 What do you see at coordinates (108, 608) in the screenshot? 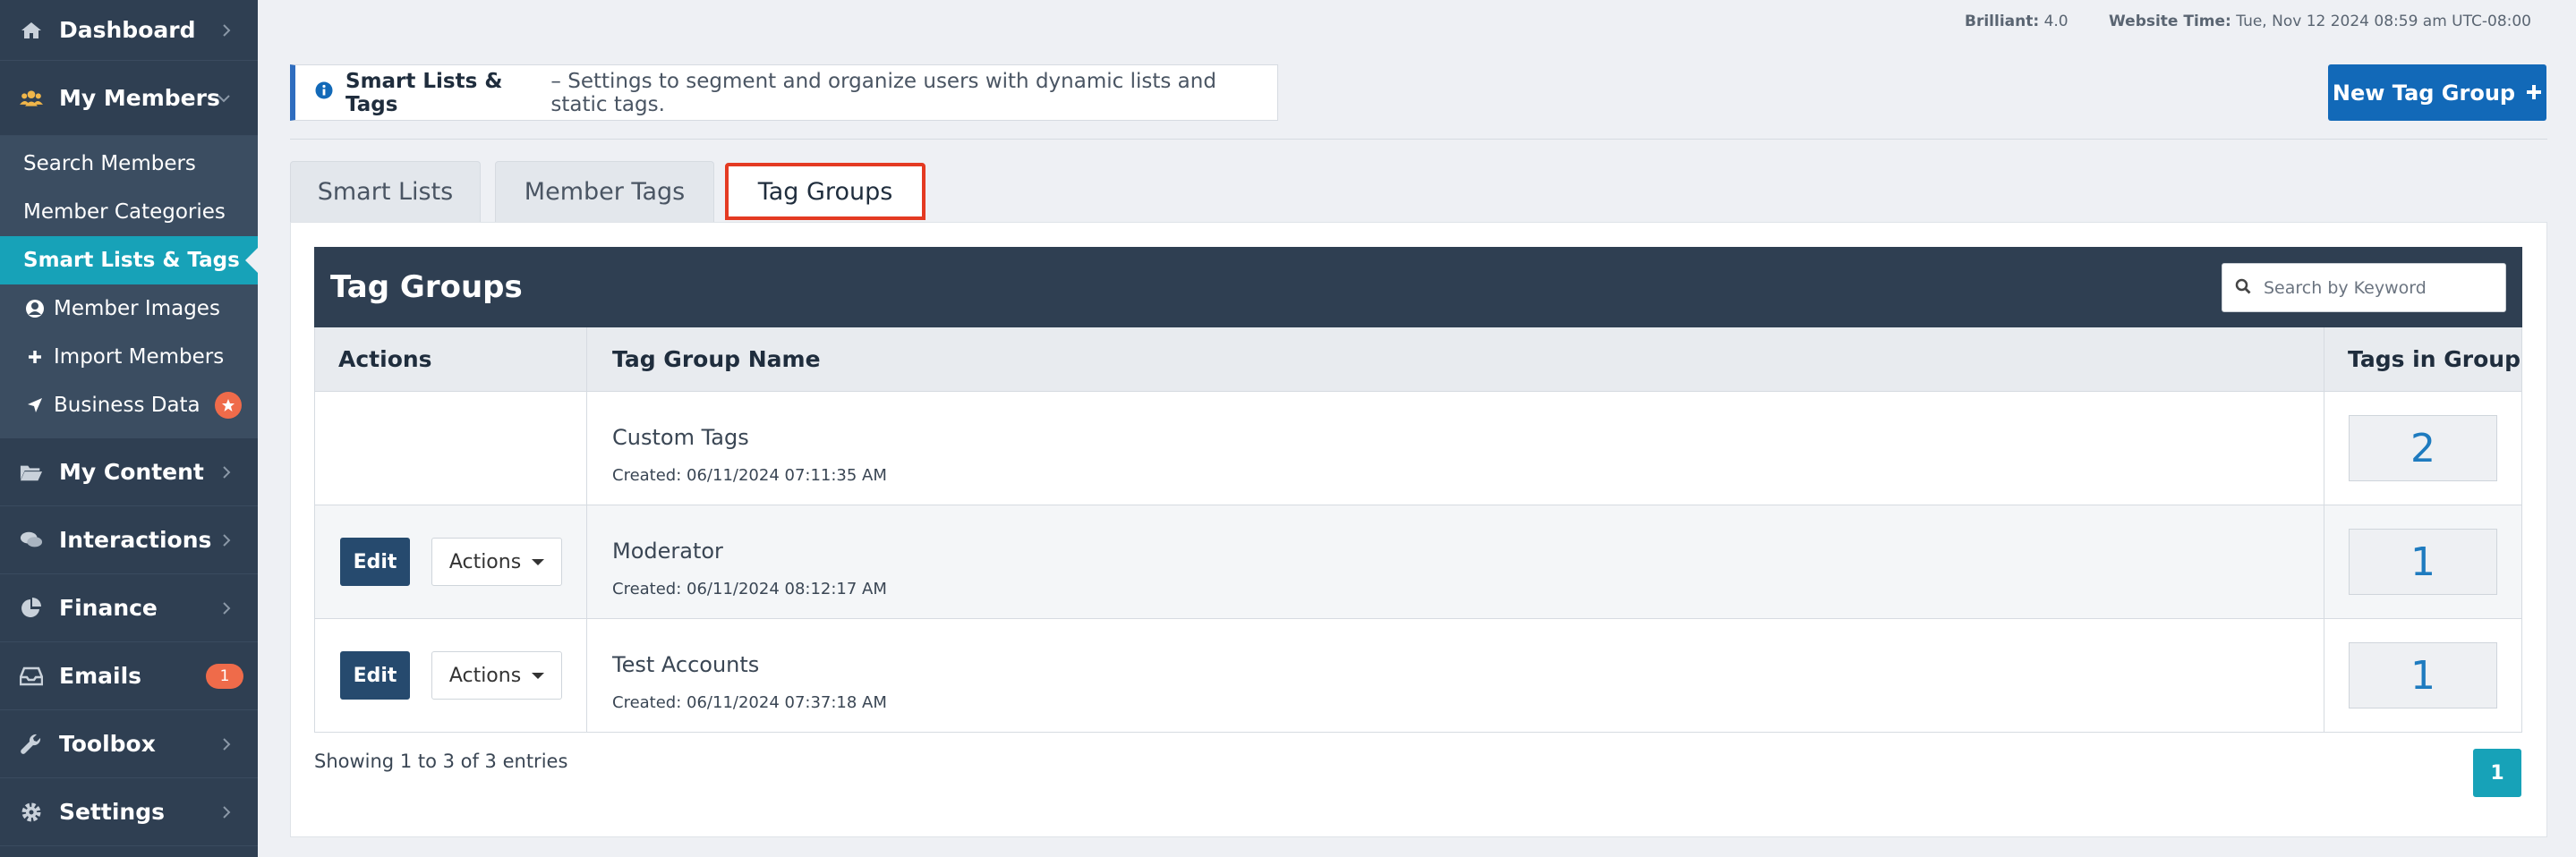
I see `nav-finance-label: Finance` at bounding box center [108, 608].